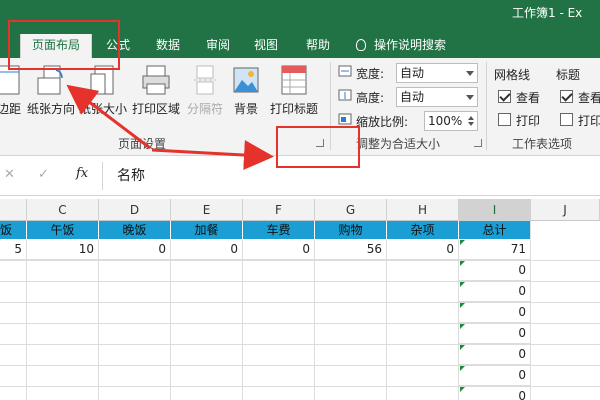 This screenshot has height=400, width=600. I want to click on arrow-to-tab, so click(108, 117).